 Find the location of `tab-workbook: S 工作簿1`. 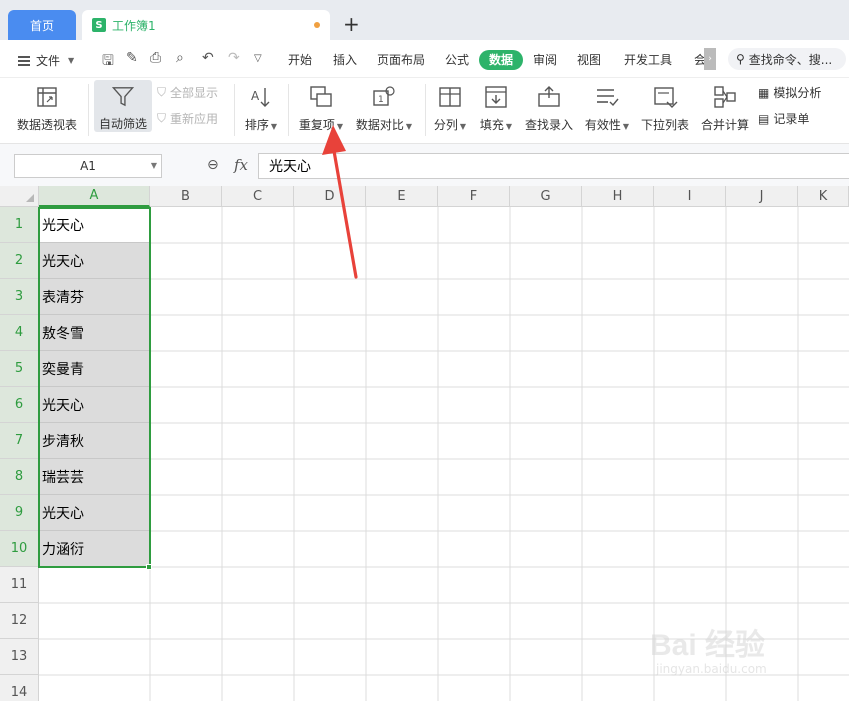

tab-workbook: S 工作簿1 is located at coordinates (206, 25).